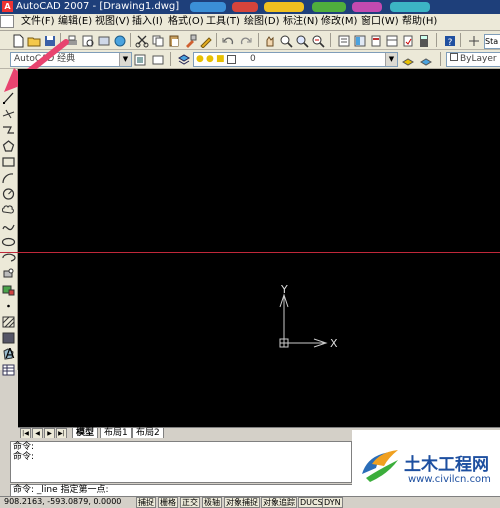 This screenshot has height=508, width=500. Describe the element at coordinates (279, 502) in the screenshot. I see `otrack-toggle: 对象追踪` at that location.